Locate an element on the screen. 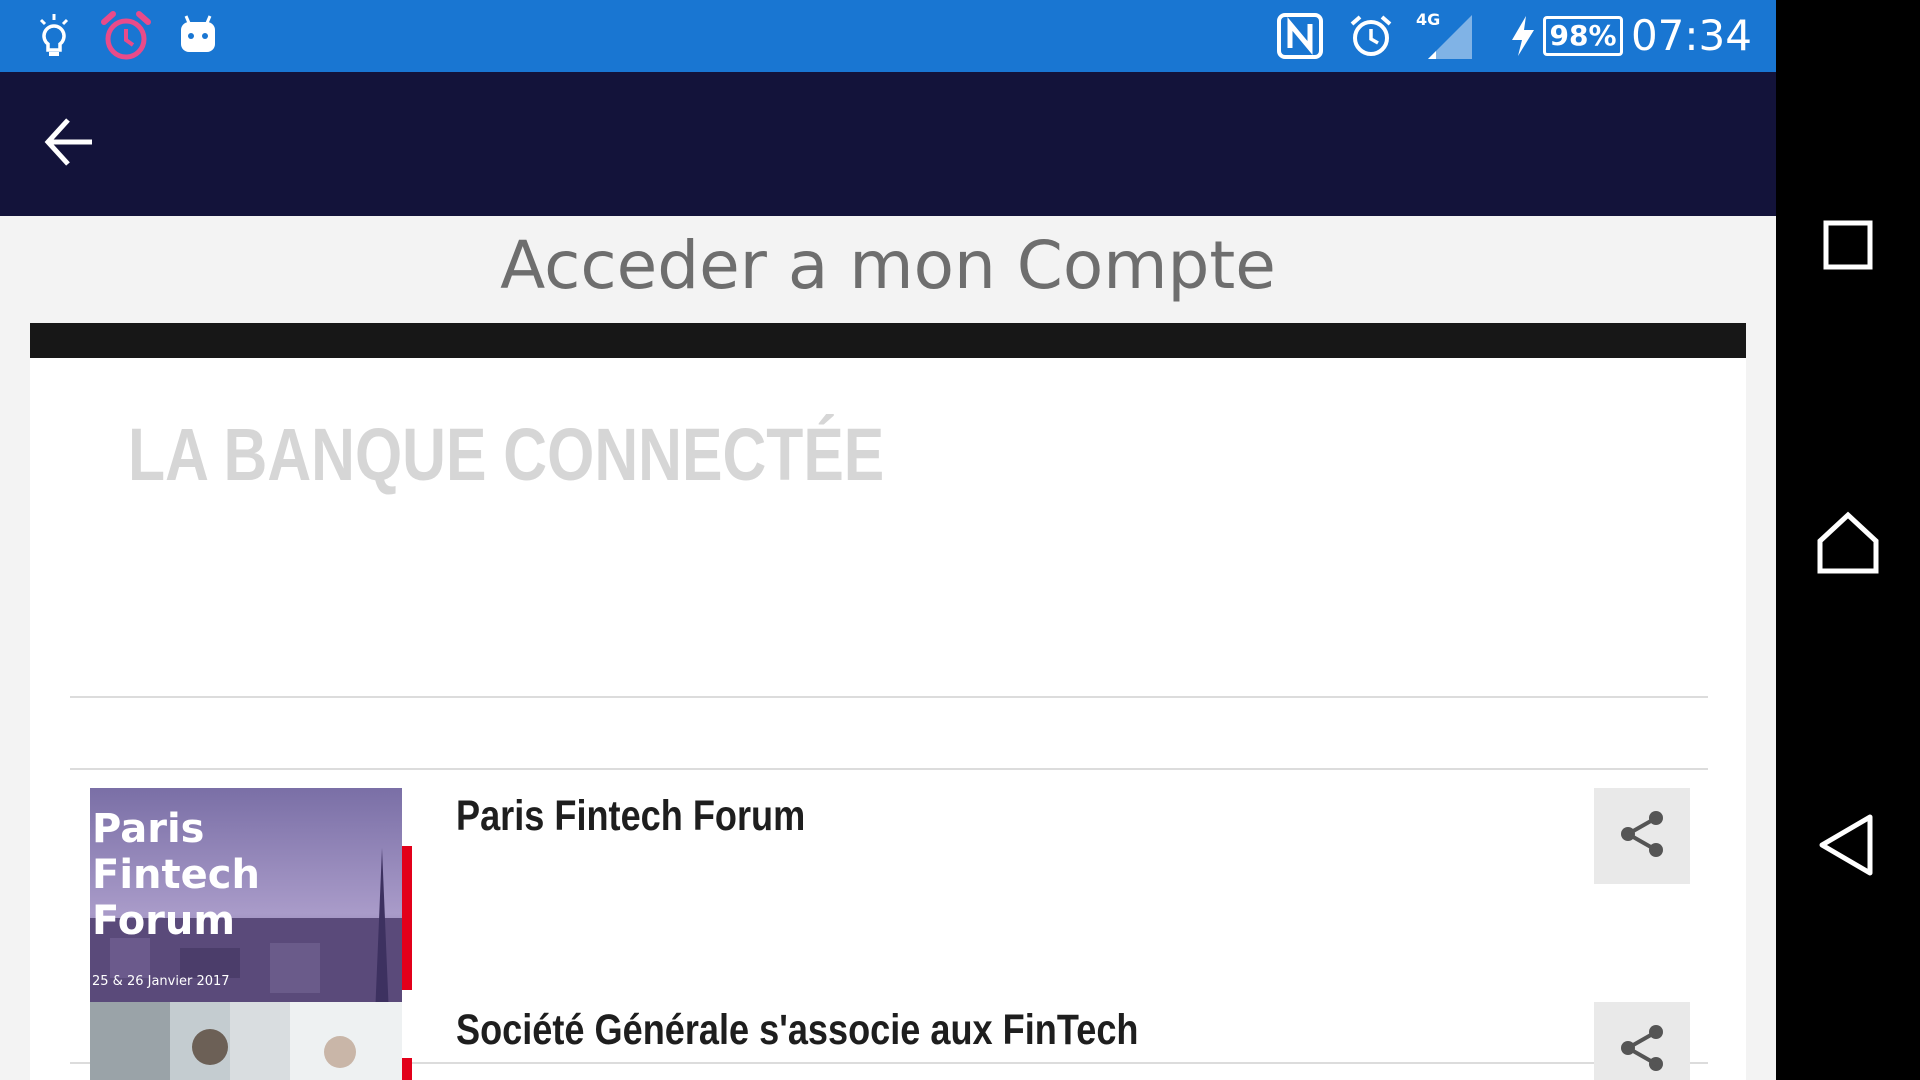  back-button is located at coordinates (82, 144).